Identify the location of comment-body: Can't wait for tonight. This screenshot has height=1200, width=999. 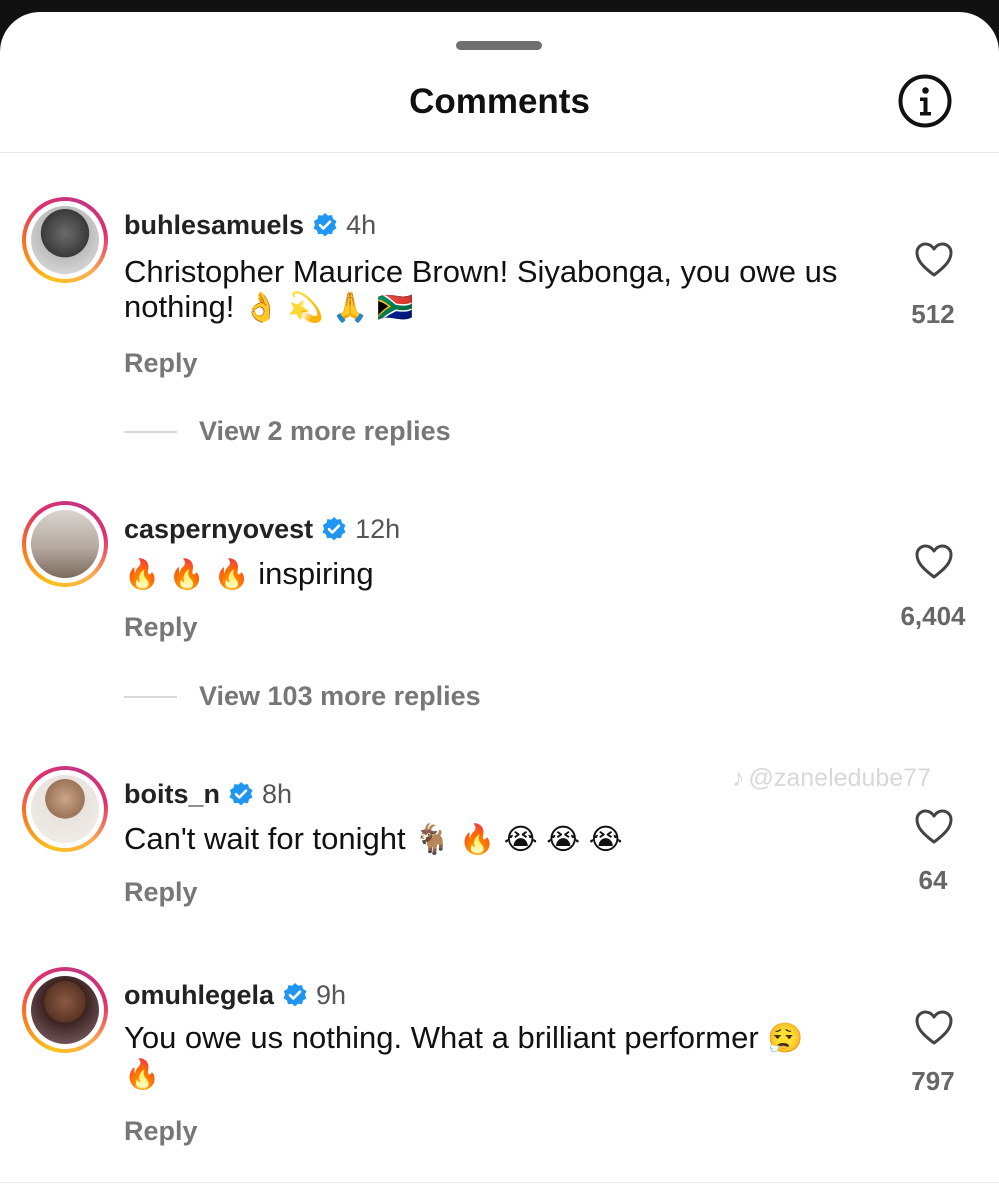
(265, 838).